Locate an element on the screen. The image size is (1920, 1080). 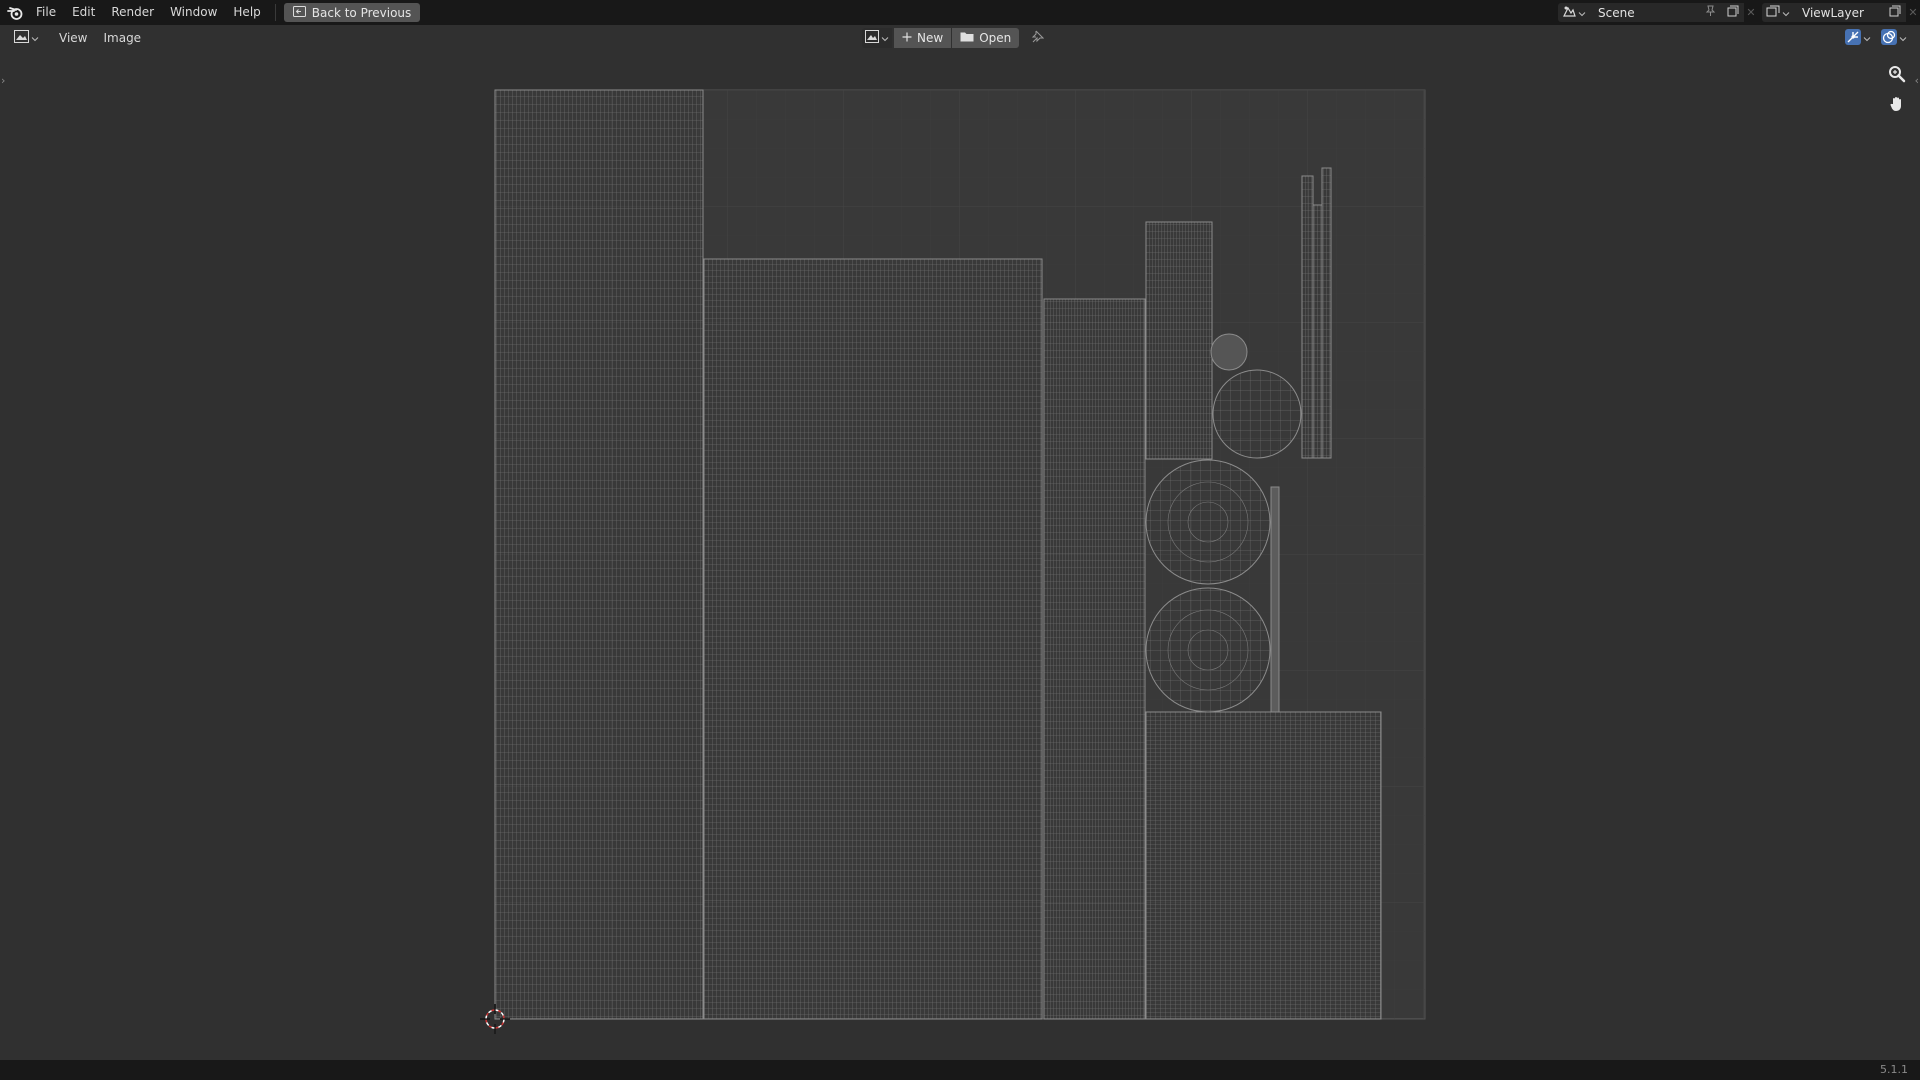
folder-icon is located at coordinates (967, 38).